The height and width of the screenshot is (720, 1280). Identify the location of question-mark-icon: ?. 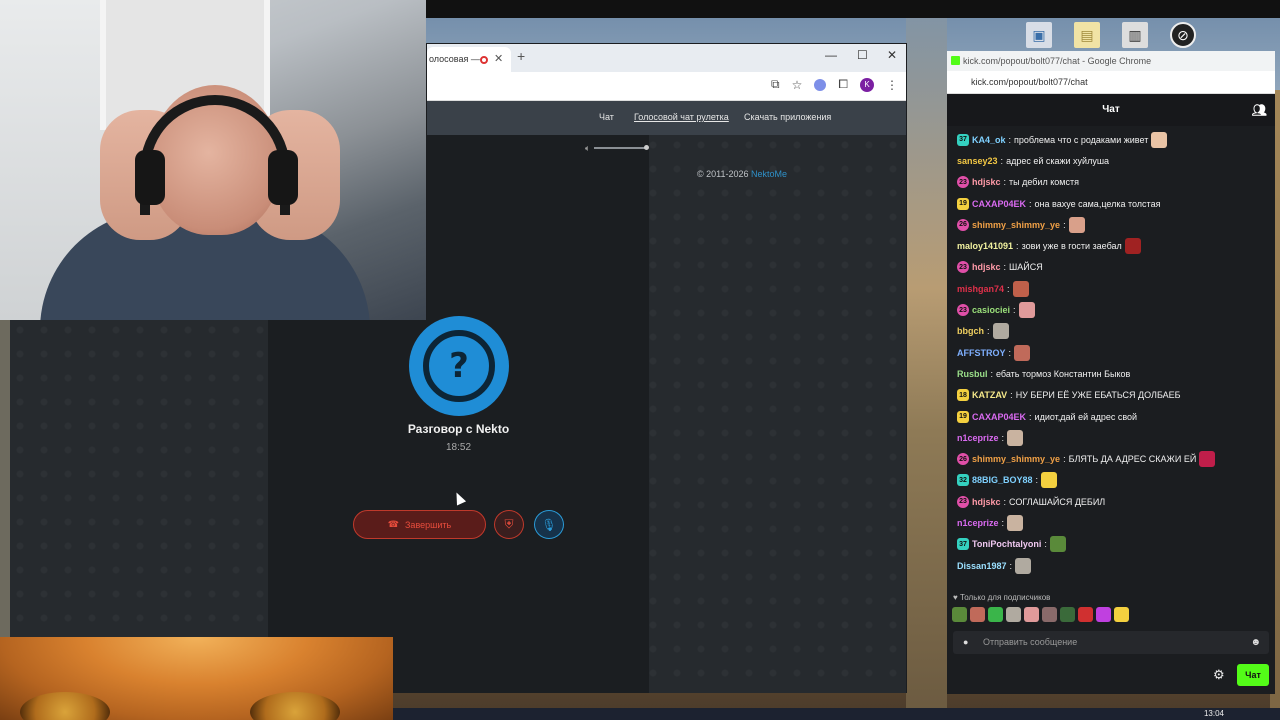
(459, 366).